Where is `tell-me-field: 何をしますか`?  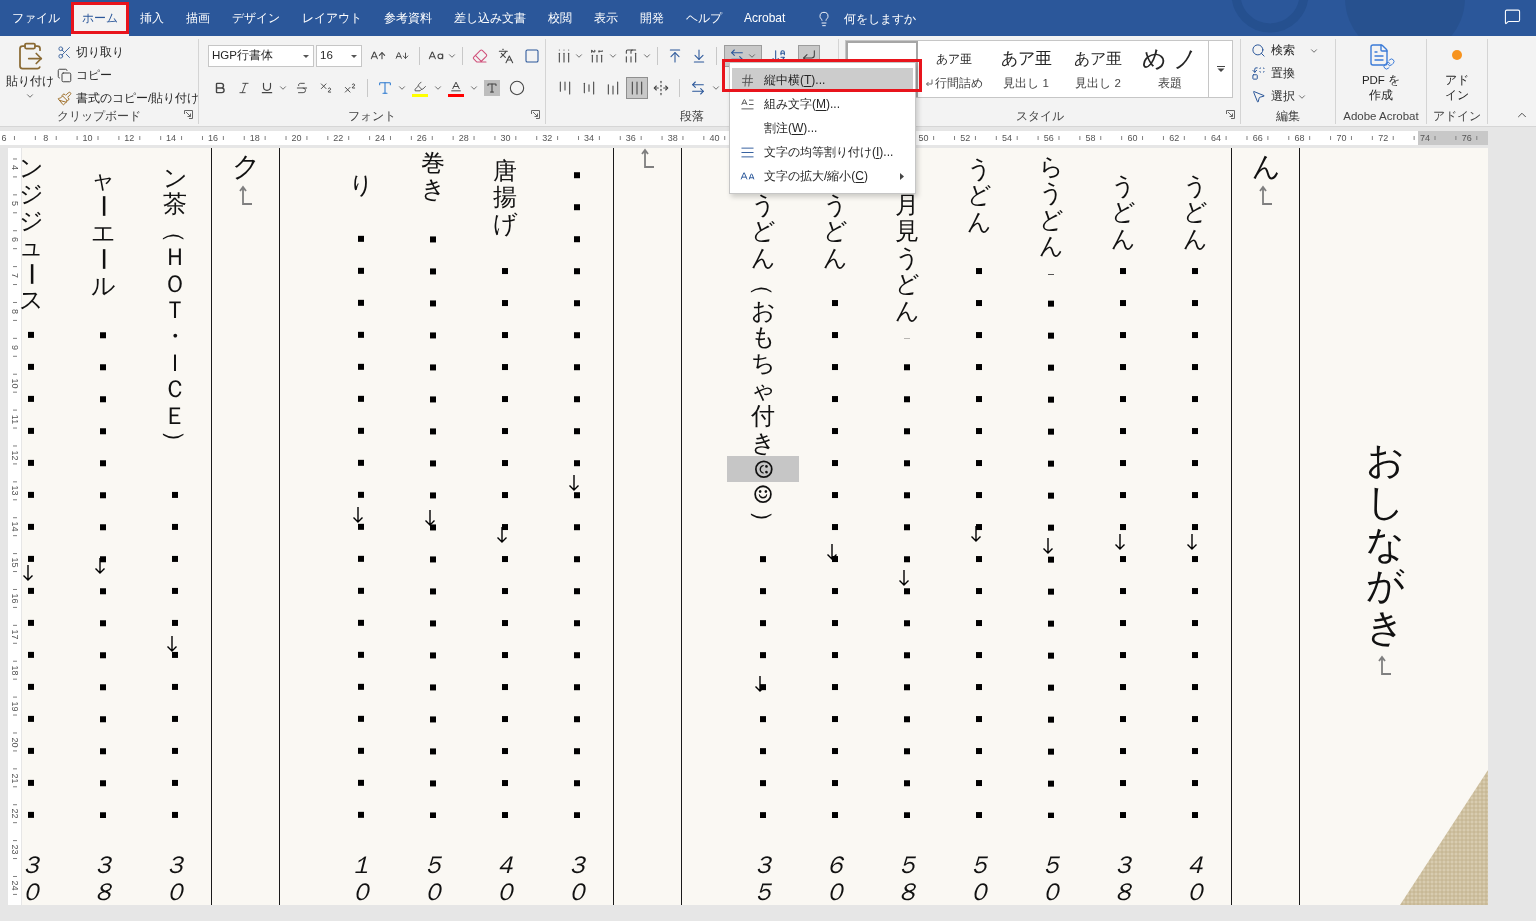 tell-me-field: 何をしますか is located at coordinates (886, 18).